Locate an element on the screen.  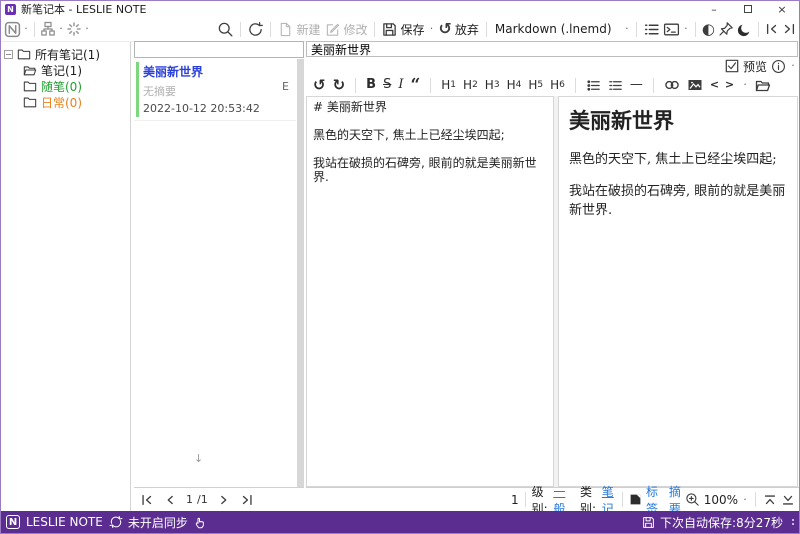
image-button is located at coordinates (695, 85).